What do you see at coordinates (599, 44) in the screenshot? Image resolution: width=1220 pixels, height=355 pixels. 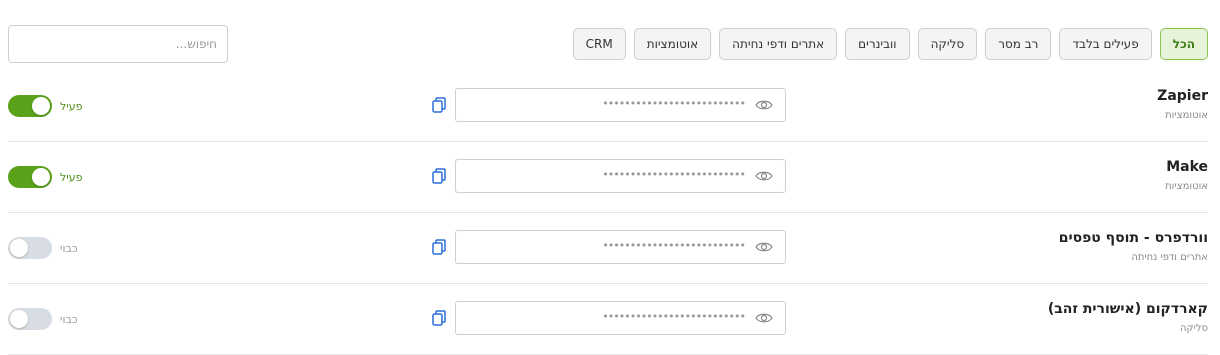 I see `filter-chip-crm: CRM` at bounding box center [599, 44].